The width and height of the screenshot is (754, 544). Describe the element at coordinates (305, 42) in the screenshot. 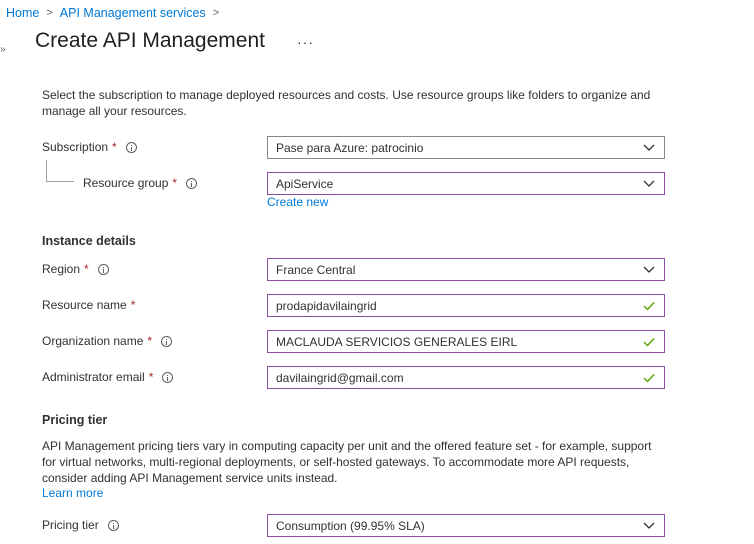

I see `more-options-icon: ···` at that location.